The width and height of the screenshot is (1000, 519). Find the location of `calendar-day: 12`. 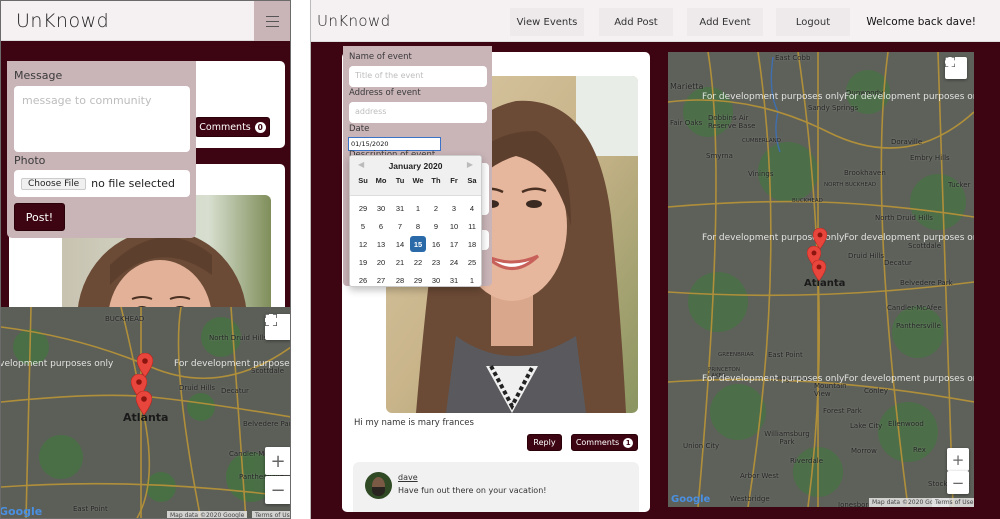

calendar-day: 12 is located at coordinates (363, 244).